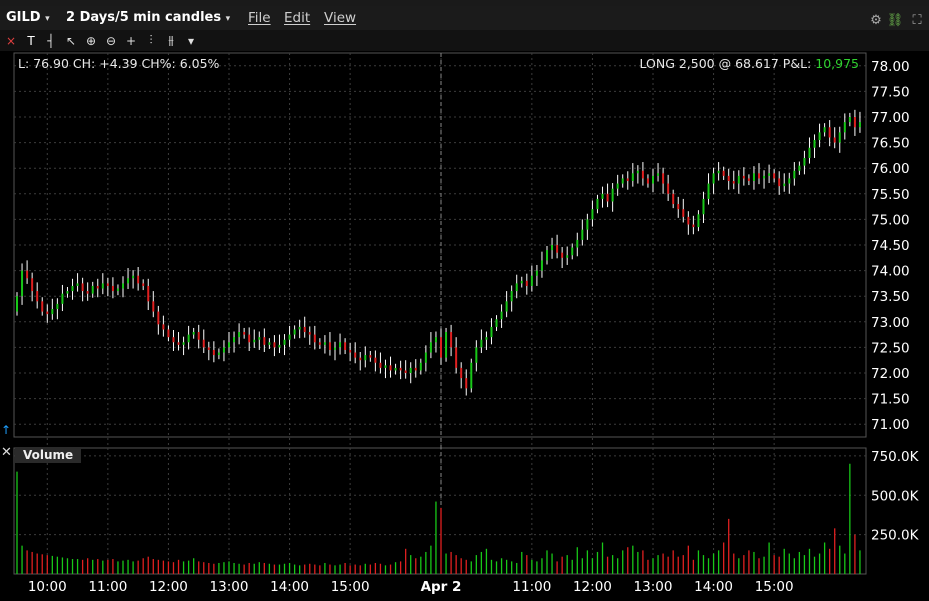 The height and width of the screenshot is (601, 929). What do you see at coordinates (148, 18) in the screenshot?
I see `period-selector: 2 Days/5 min candles ▾` at bounding box center [148, 18].